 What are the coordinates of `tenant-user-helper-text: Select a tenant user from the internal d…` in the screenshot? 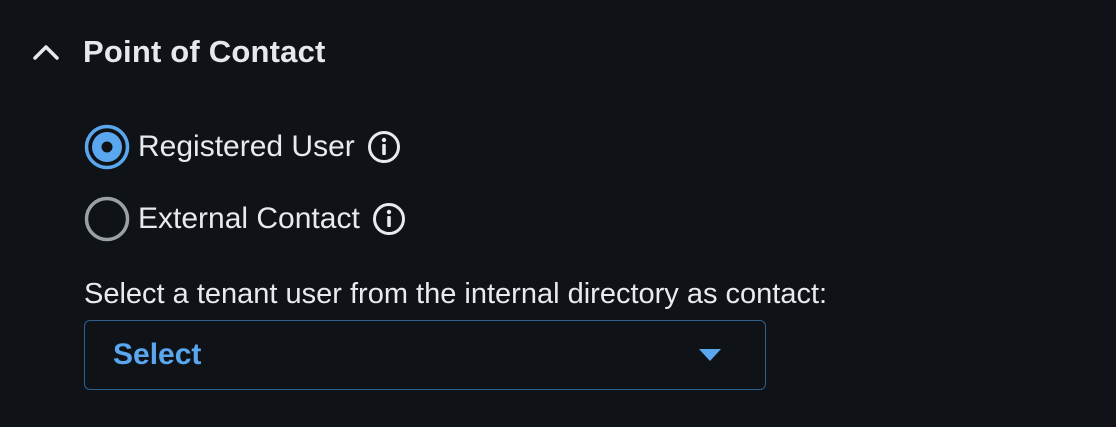 It's located at (456, 294).